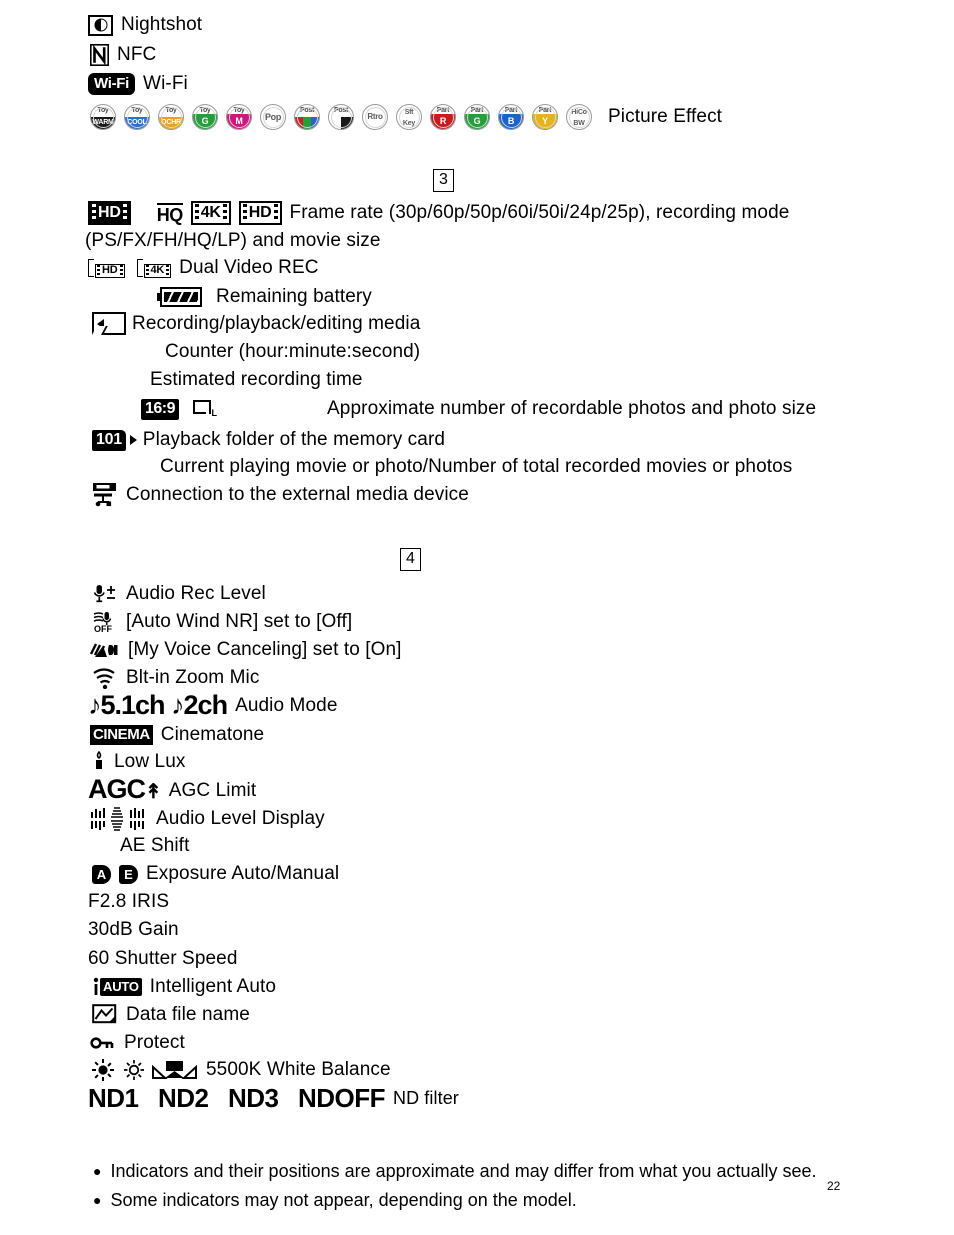 The height and width of the screenshot is (1235, 954). What do you see at coordinates (341, 1098) in the screenshot?
I see `ndoff-value: NDOFF` at bounding box center [341, 1098].